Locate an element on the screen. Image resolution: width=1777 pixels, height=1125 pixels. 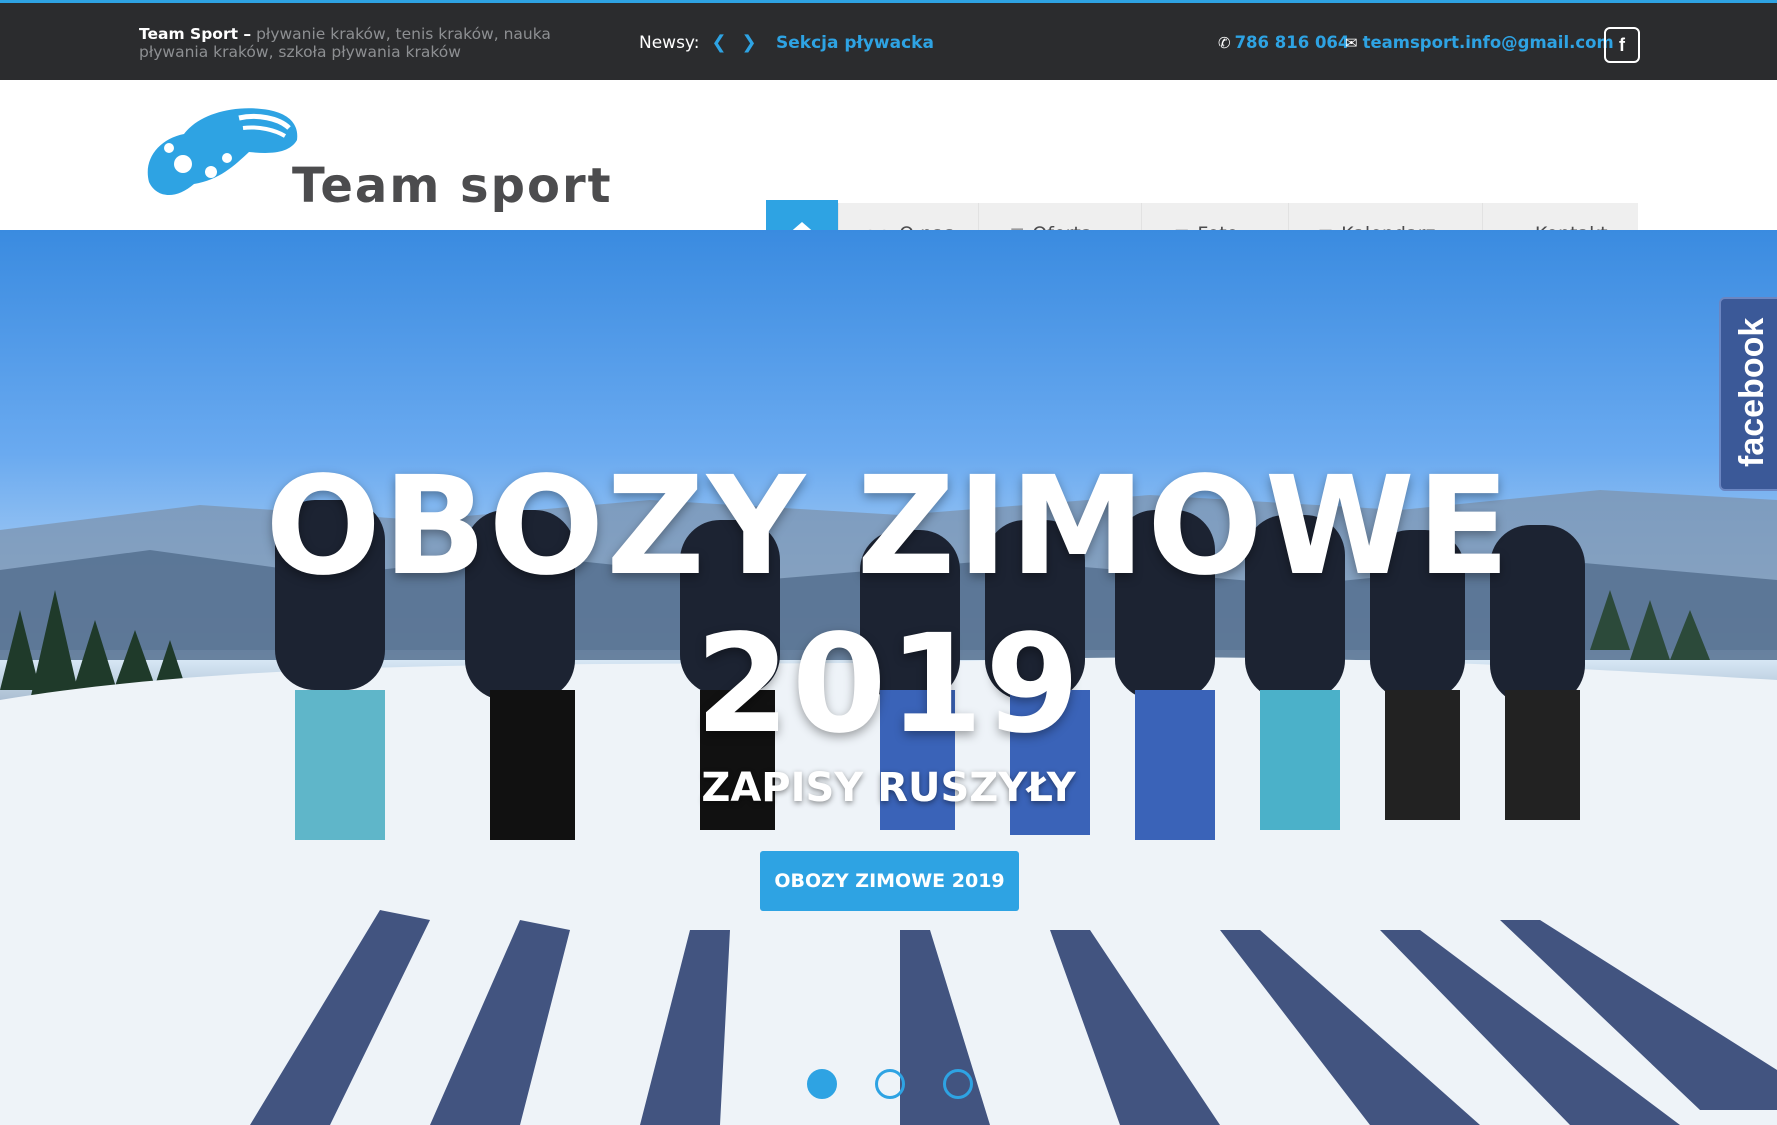
facebook-side-label: facebook is located at coordinates (1752, 392).